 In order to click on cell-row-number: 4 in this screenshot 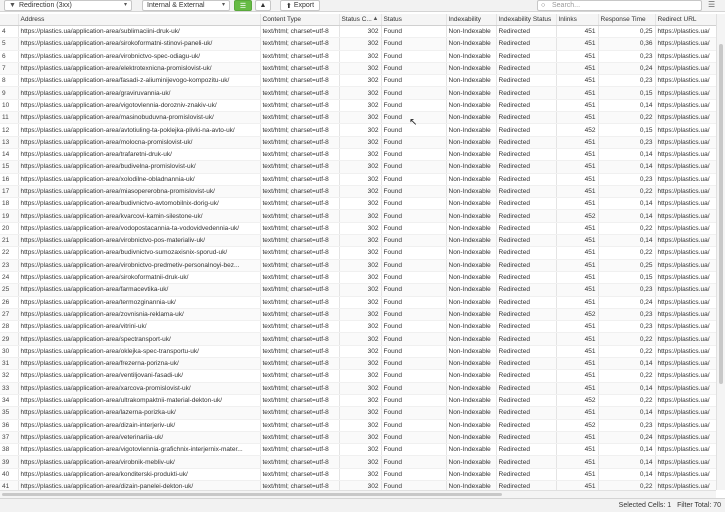, I will do `click(9, 32)`.